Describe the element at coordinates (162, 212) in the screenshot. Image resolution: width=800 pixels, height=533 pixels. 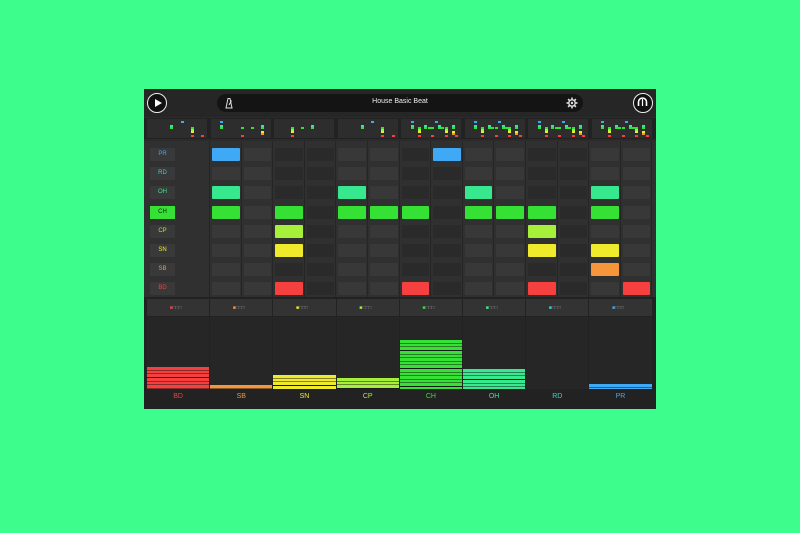
I see `track-label-ch: CH` at that location.